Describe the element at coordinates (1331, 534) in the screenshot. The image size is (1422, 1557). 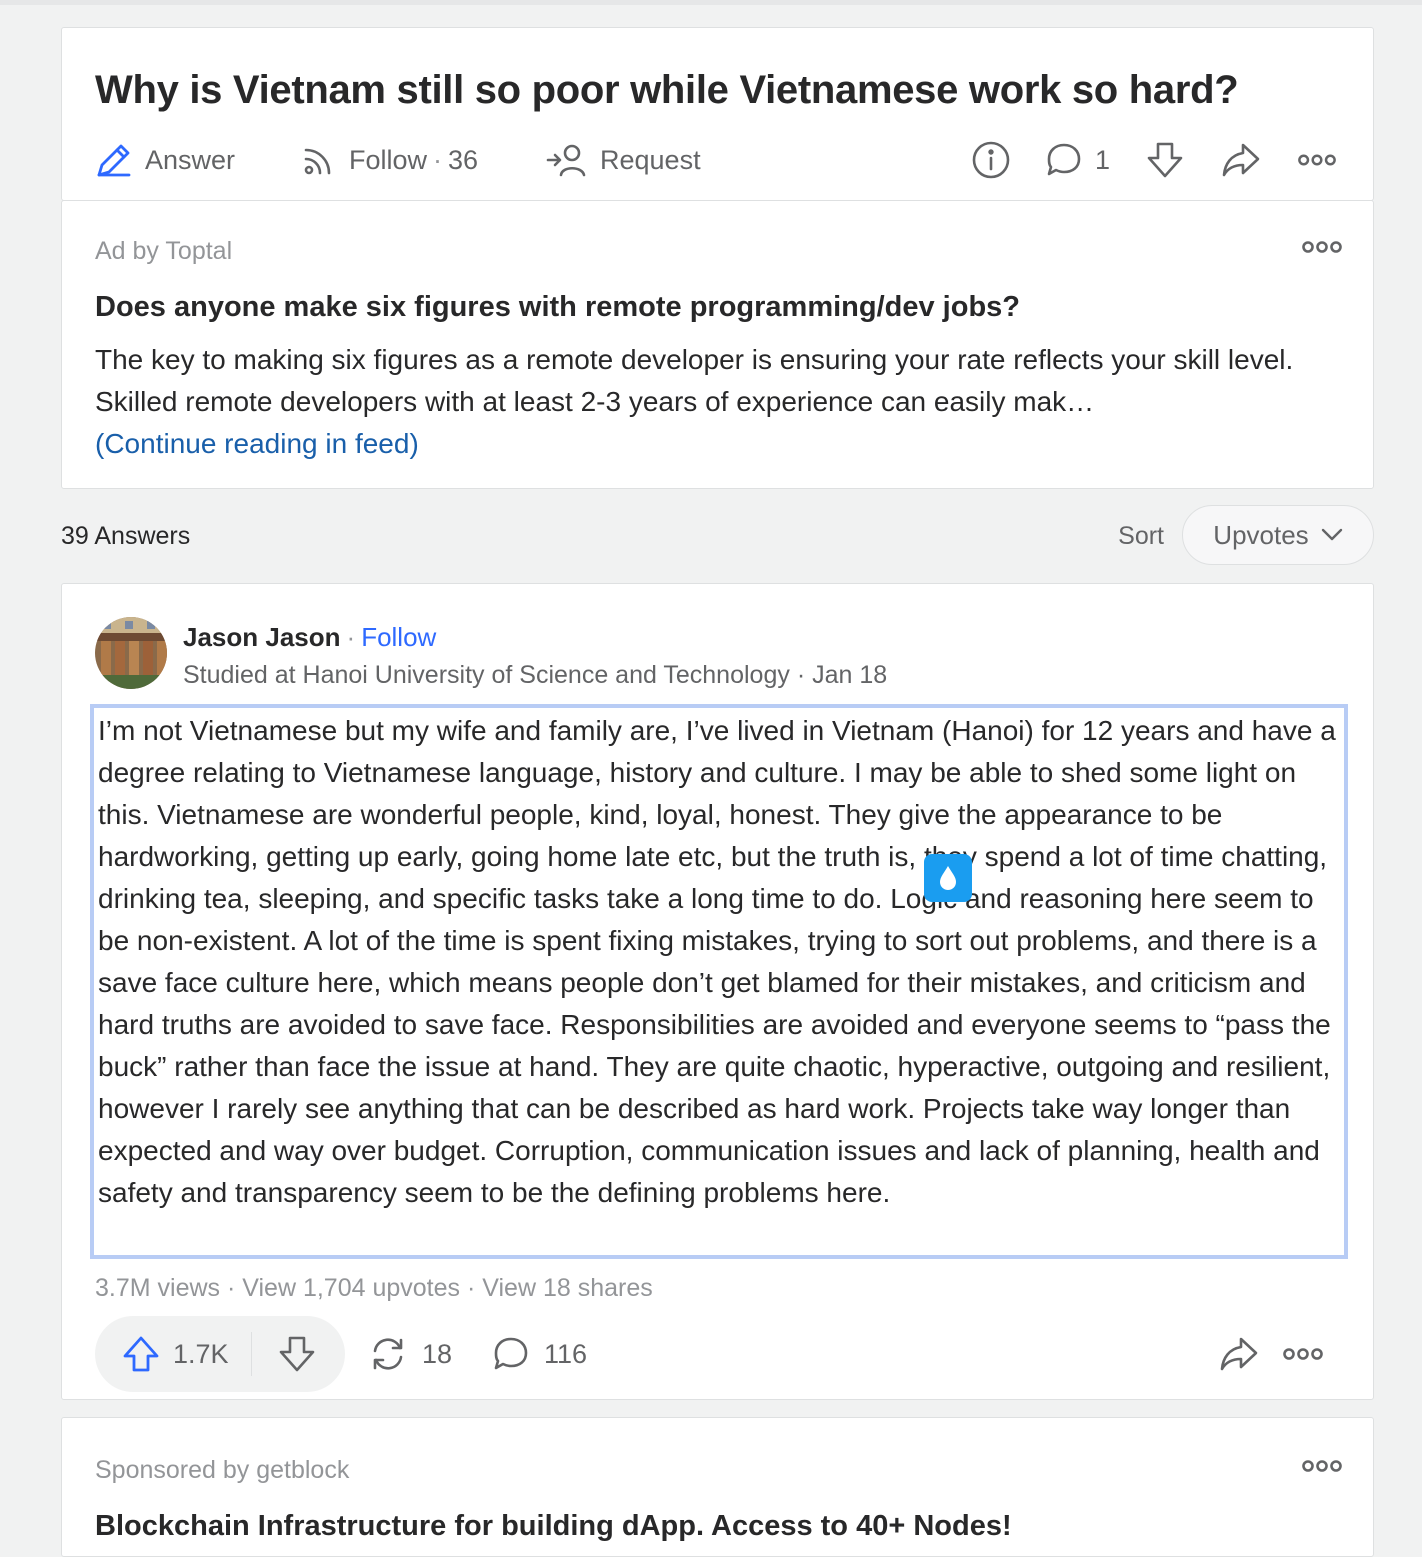
I see `chevron-down-icon` at that location.